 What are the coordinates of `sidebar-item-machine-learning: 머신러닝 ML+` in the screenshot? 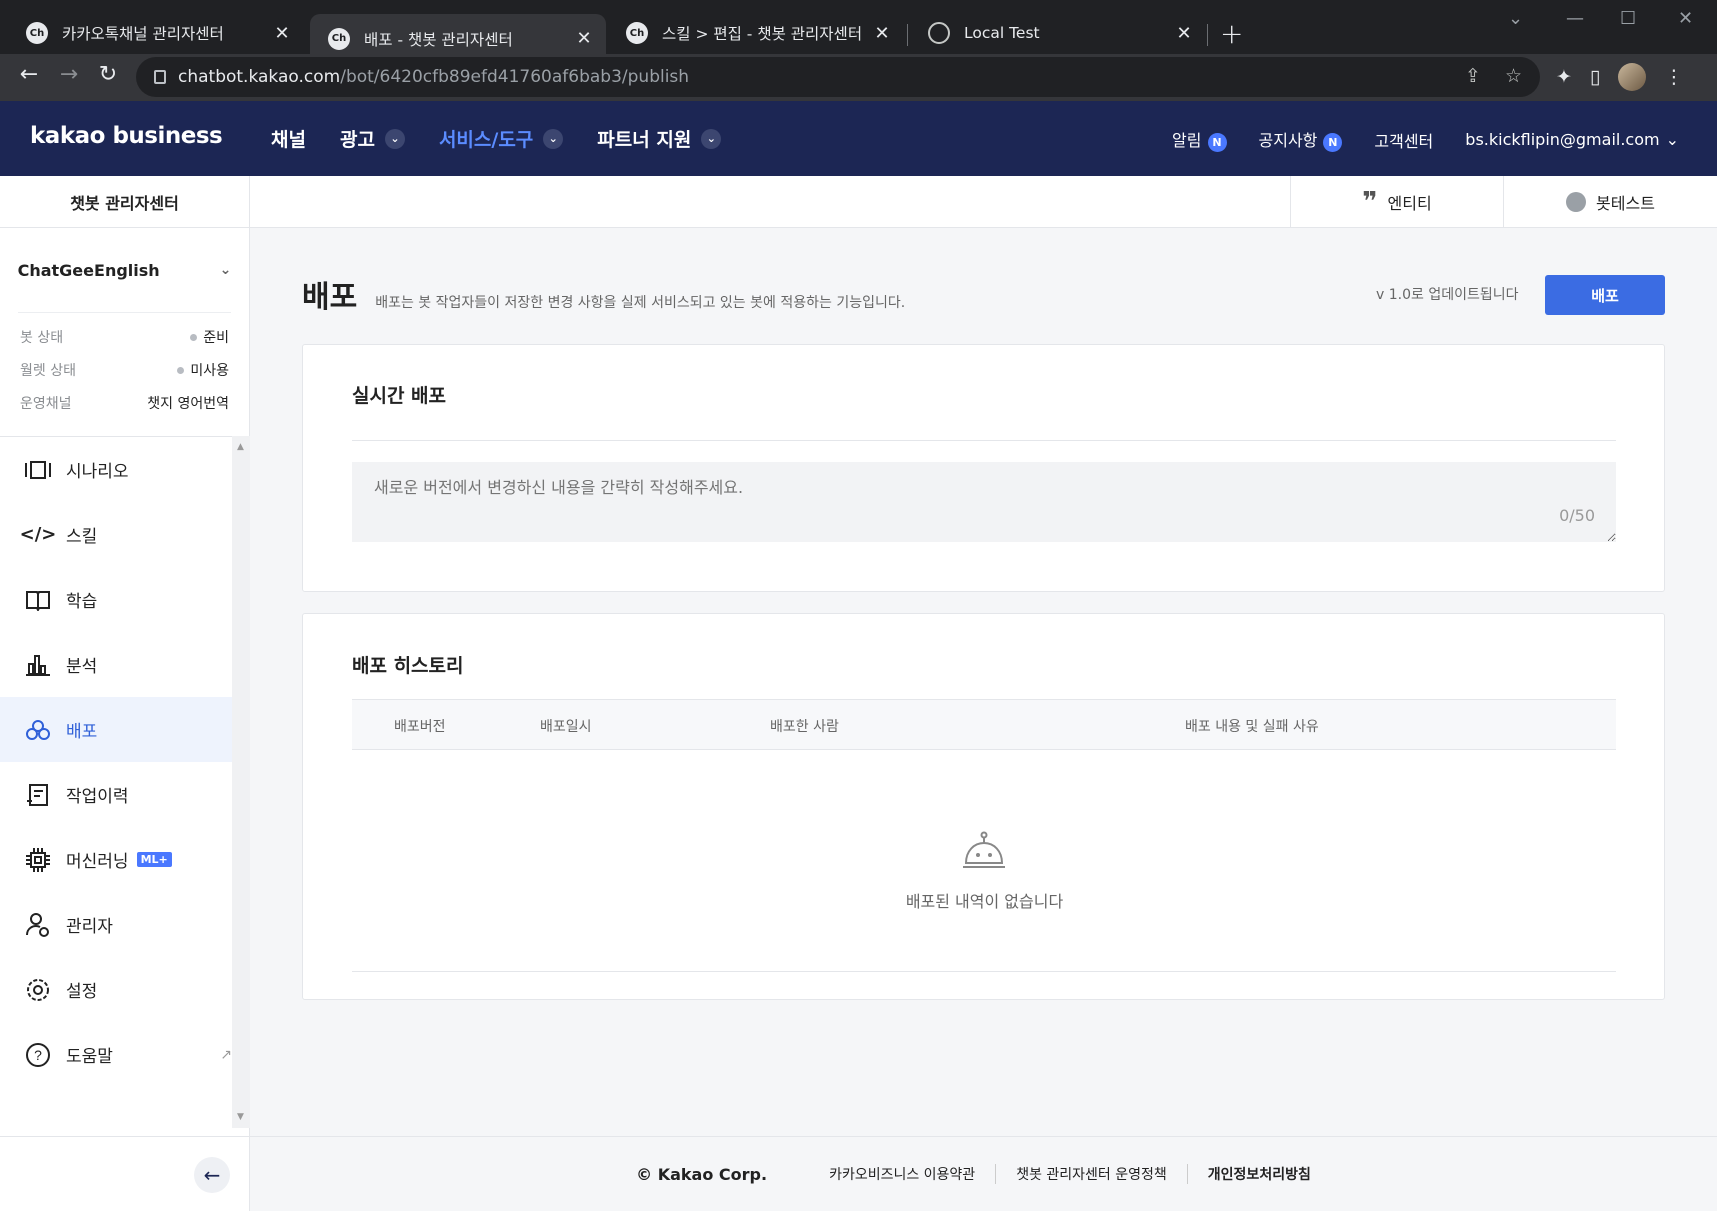 It's located at (116, 859).